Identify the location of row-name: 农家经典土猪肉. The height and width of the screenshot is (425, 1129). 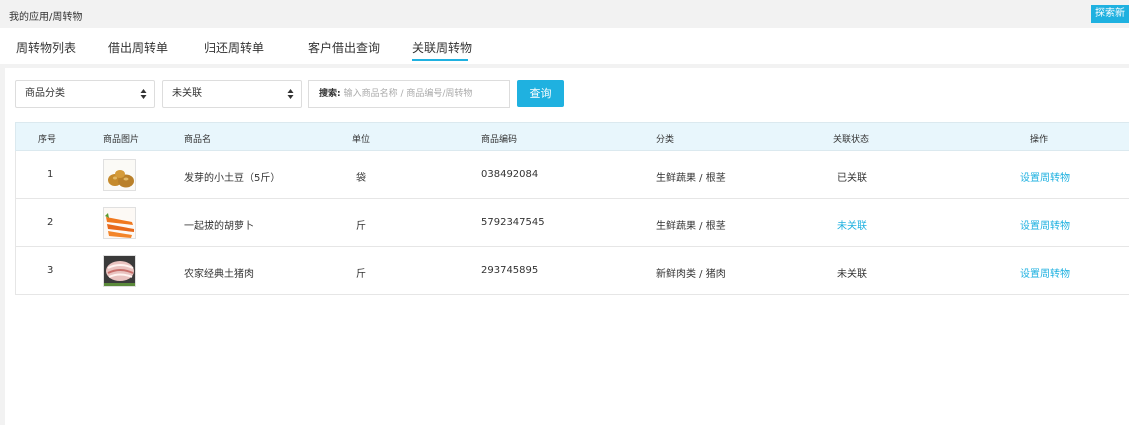
(219, 274).